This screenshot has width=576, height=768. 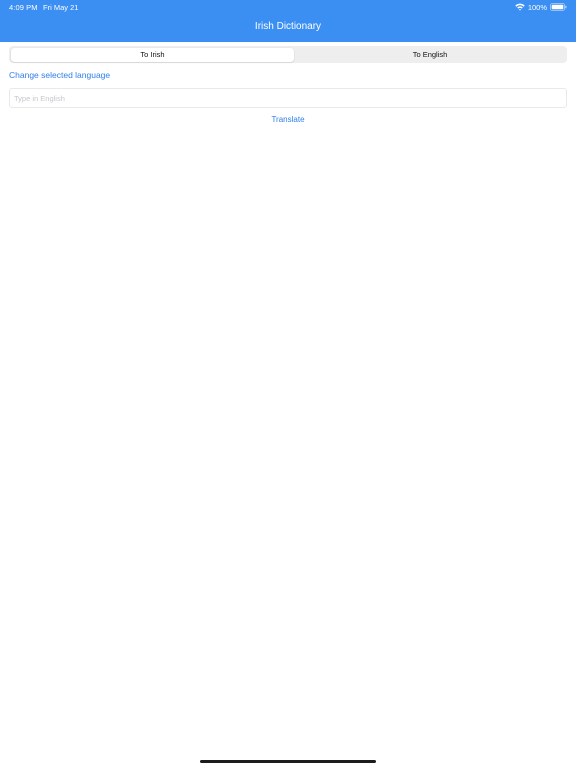 What do you see at coordinates (61, 7) in the screenshot?
I see `status-date: Fri May 21` at bounding box center [61, 7].